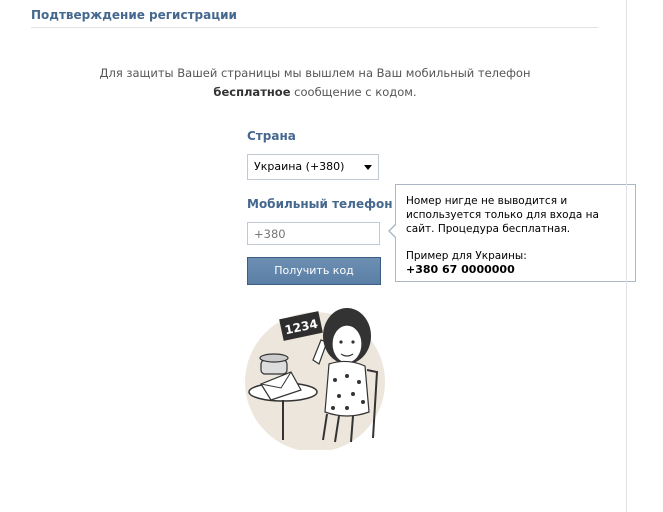 This screenshot has width=663, height=512. I want to click on intro-bold-word: бесплатное, so click(252, 92).